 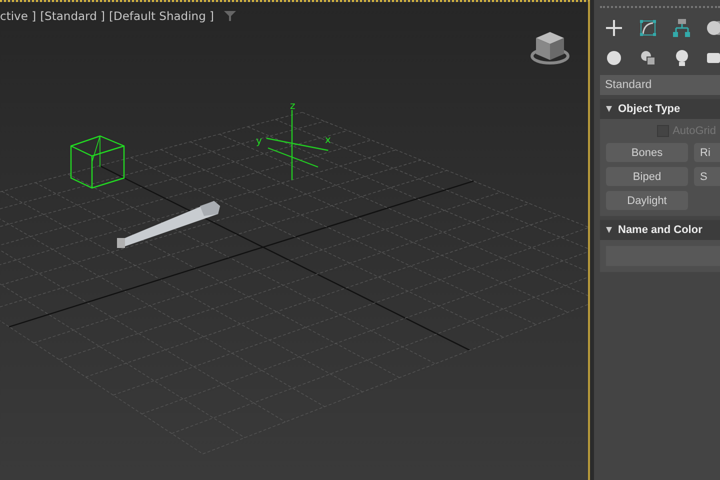 I want to click on hierarchy-icon, so click(x=682, y=28).